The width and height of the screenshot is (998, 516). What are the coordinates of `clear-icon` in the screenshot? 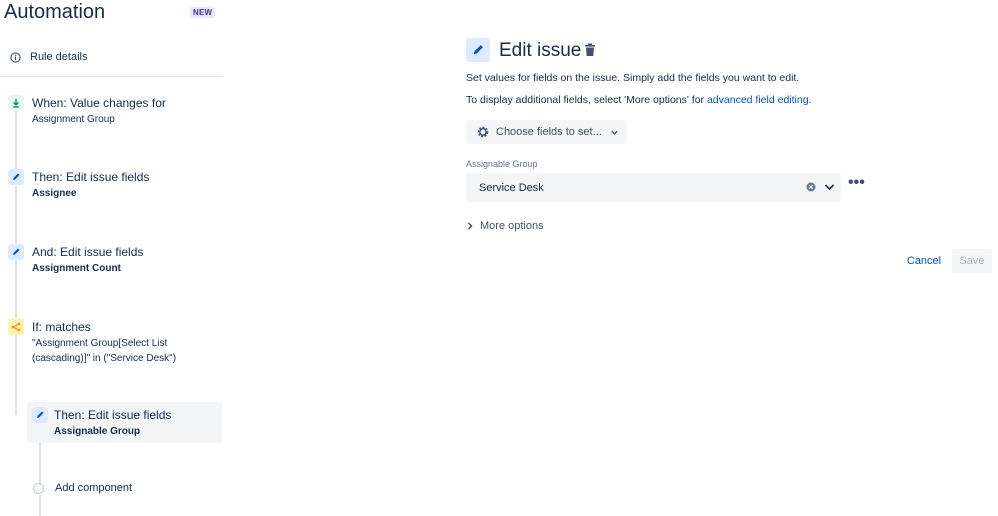 It's located at (811, 187).